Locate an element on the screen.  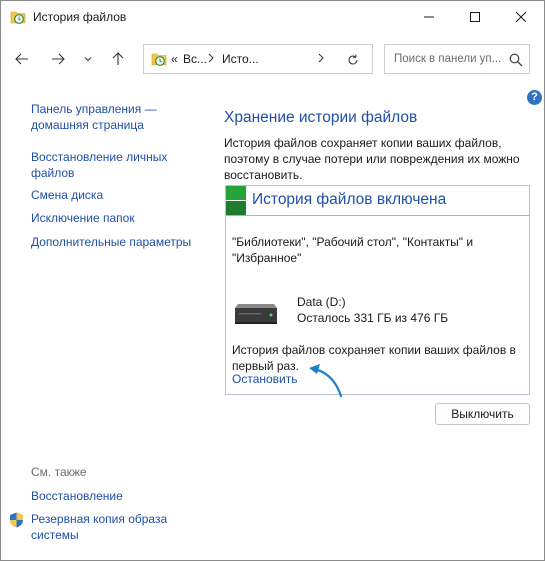
shield-icon is located at coordinates (16, 520).